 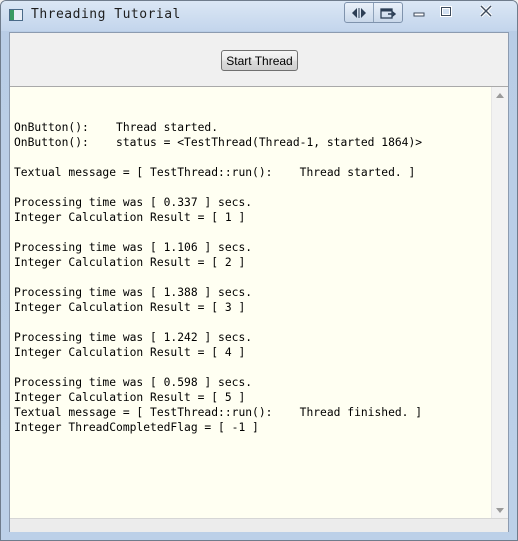 What do you see at coordinates (133, 247) in the screenshot?
I see `output-line: Processing time was [ 1.106 ] secs.` at bounding box center [133, 247].